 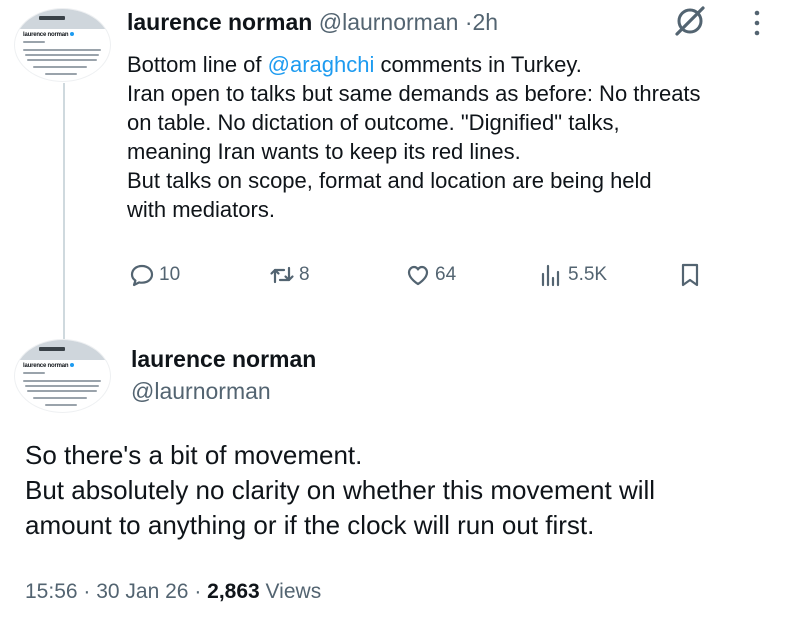 I want to click on like-count: 64, so click(x=446, y=274).